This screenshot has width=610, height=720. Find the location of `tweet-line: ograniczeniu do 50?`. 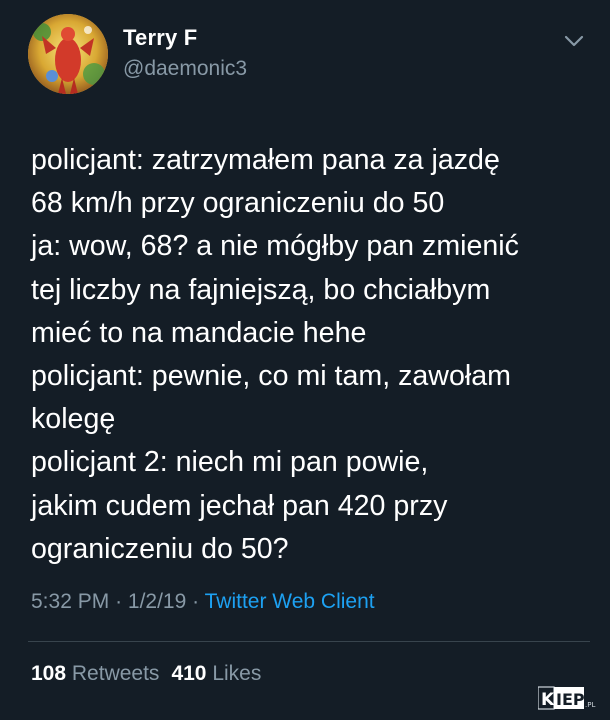

tweet-line: ograniczeniu do 50? is located at coordinates (160, 548).